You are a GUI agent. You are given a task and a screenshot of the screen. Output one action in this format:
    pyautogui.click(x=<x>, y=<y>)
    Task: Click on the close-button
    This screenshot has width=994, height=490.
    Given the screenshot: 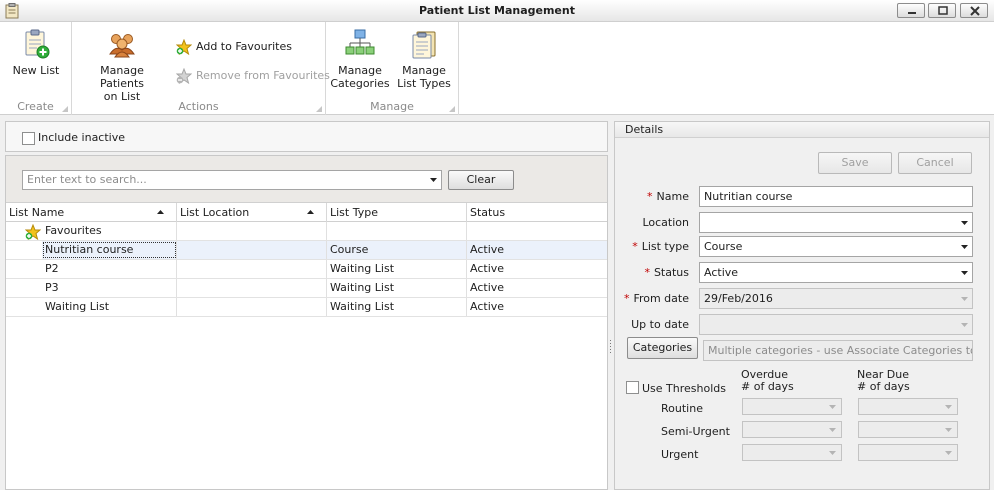 What is the action you would take?
    pyautogui.click(x=974, y=10)
    